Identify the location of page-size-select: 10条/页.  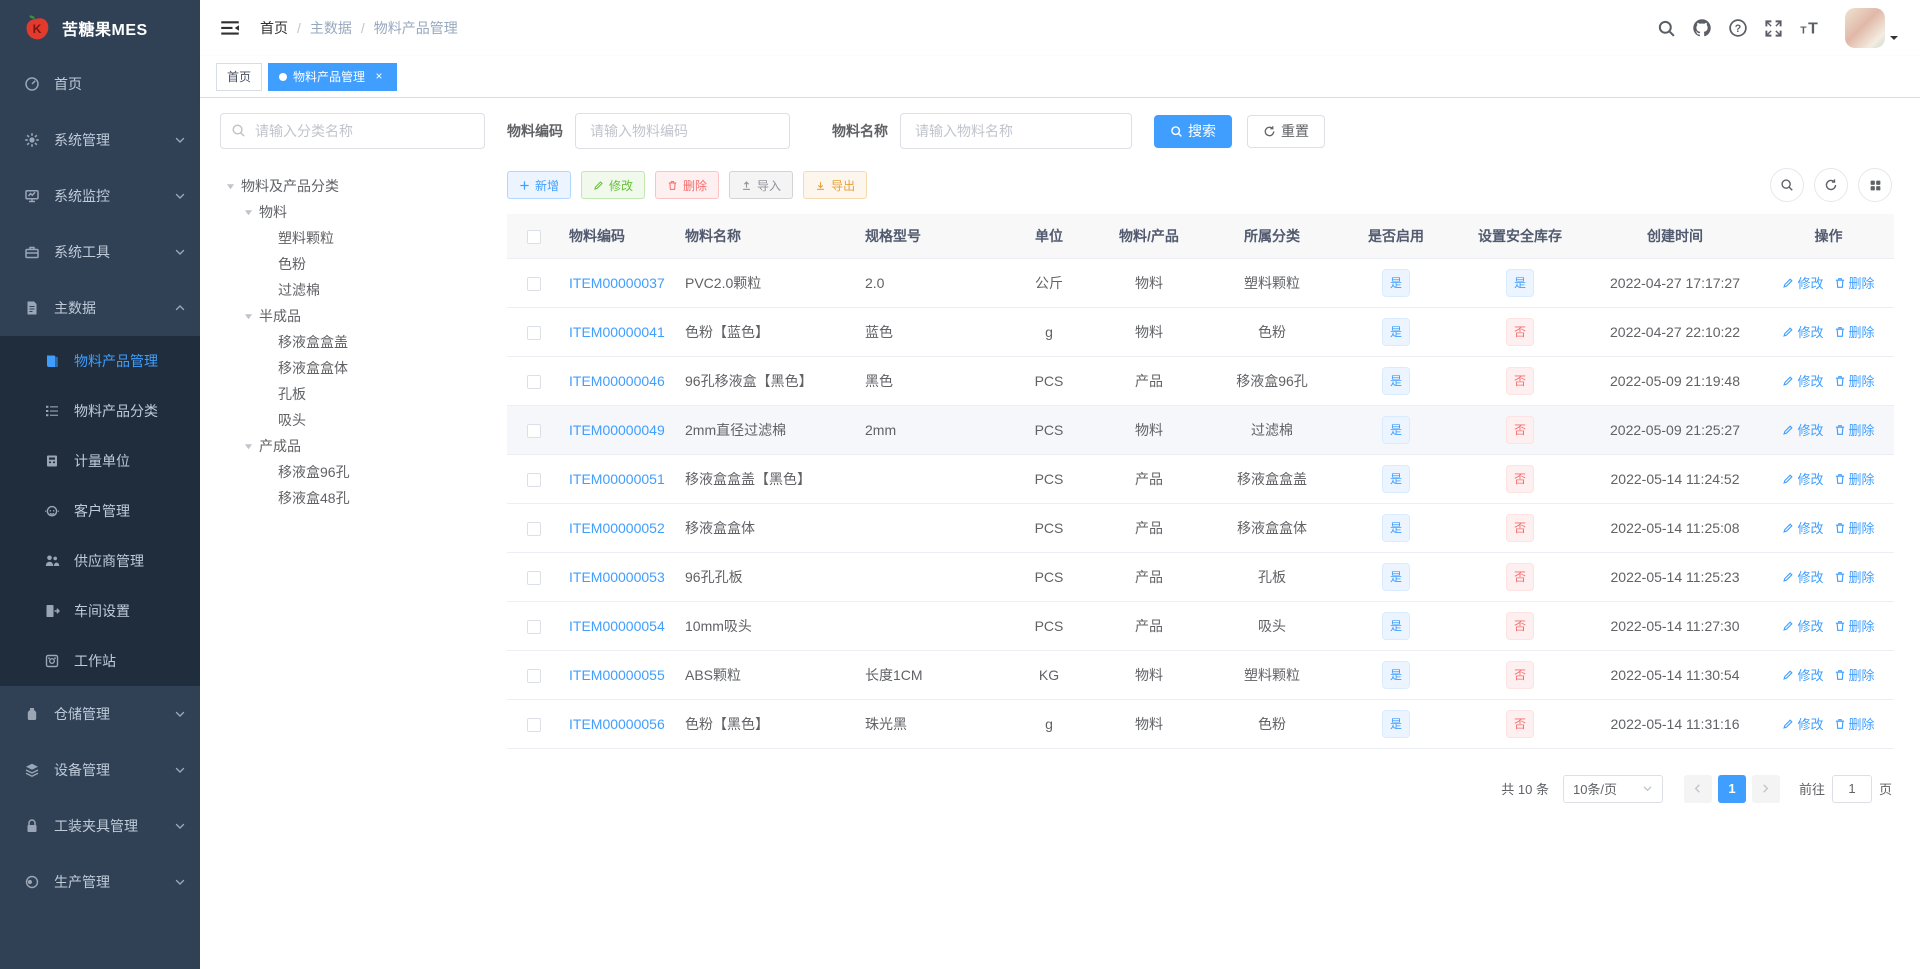
(1612, 788).